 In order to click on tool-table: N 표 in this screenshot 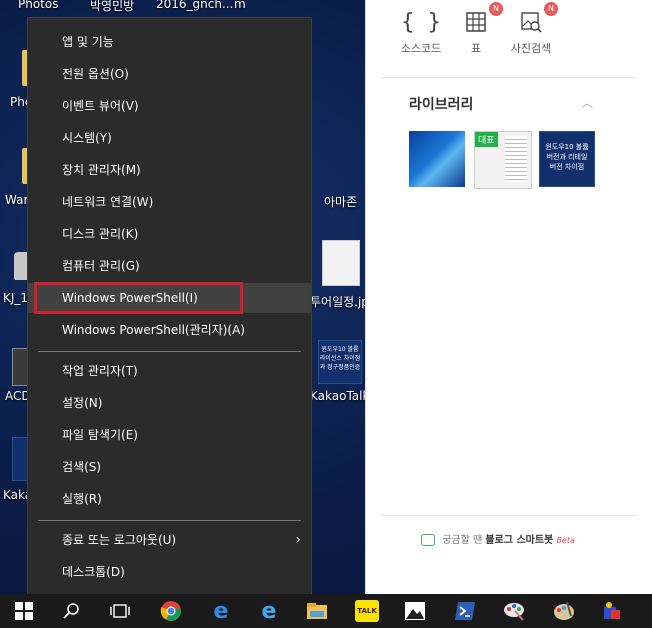, I will do `click(476, 29)`.